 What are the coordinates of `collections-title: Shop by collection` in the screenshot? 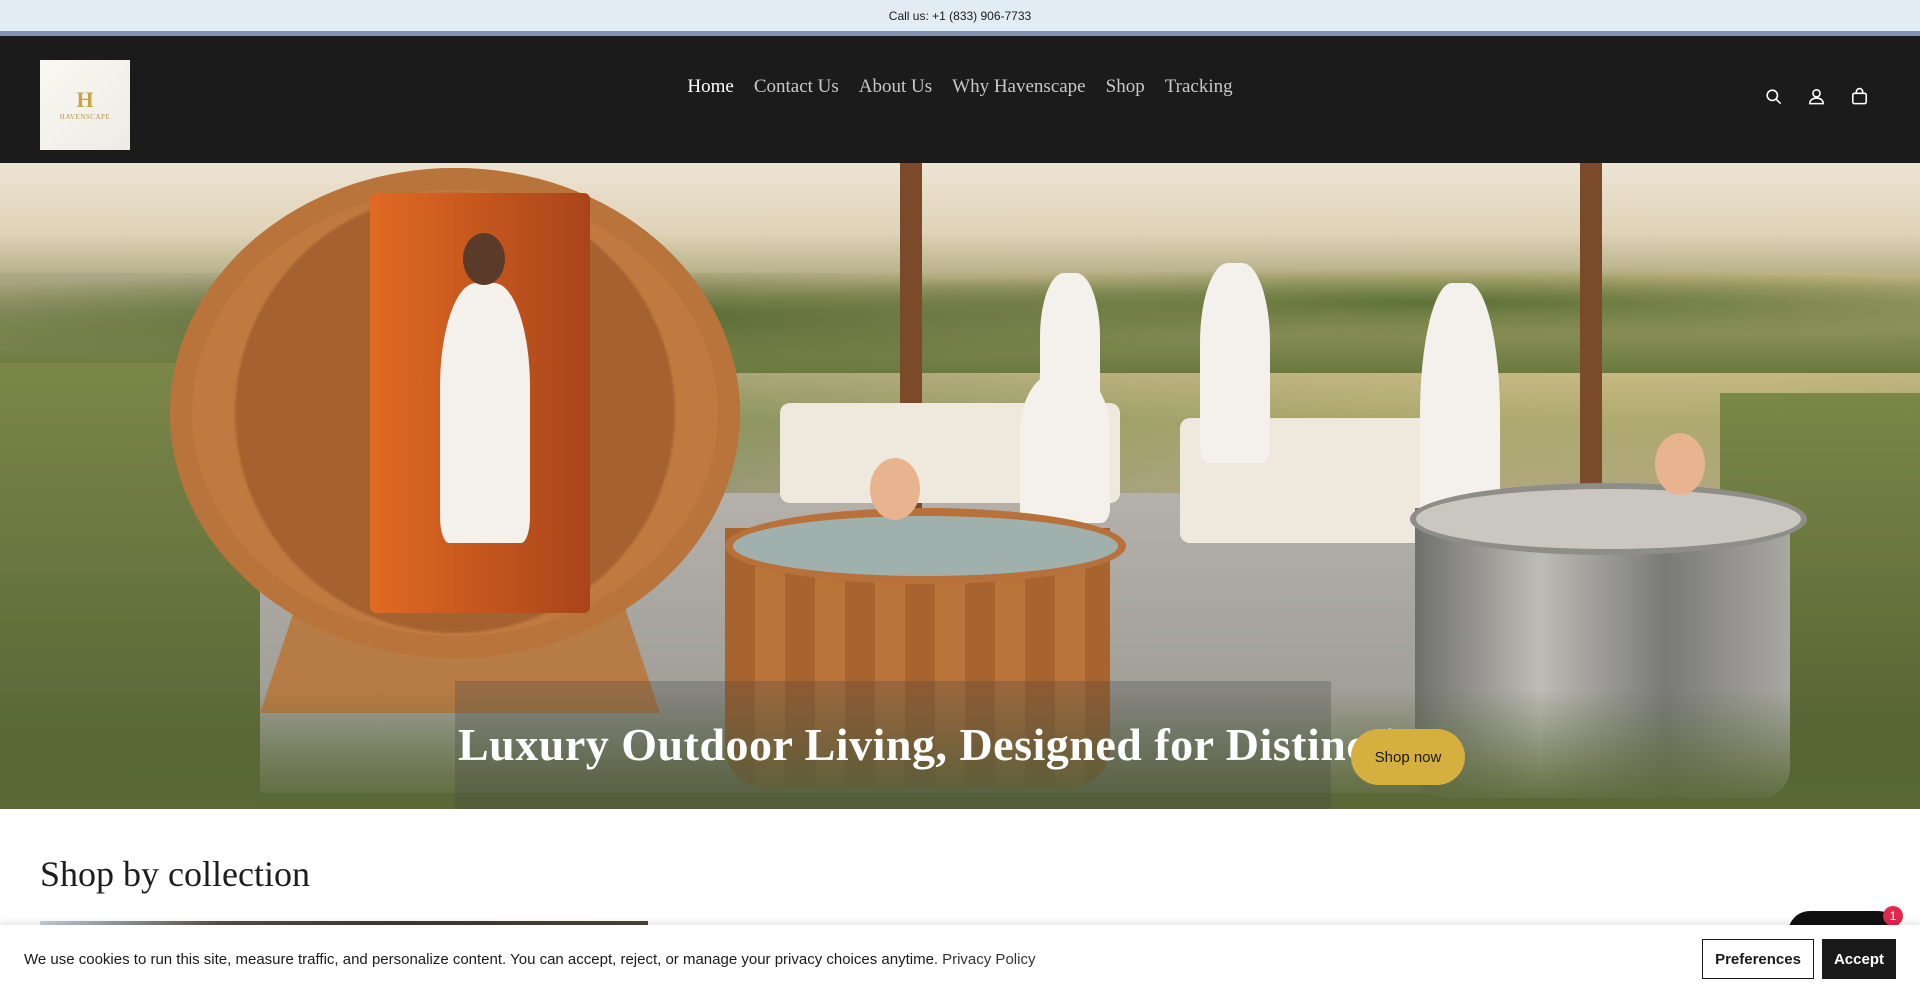 It's located at (175, 874).